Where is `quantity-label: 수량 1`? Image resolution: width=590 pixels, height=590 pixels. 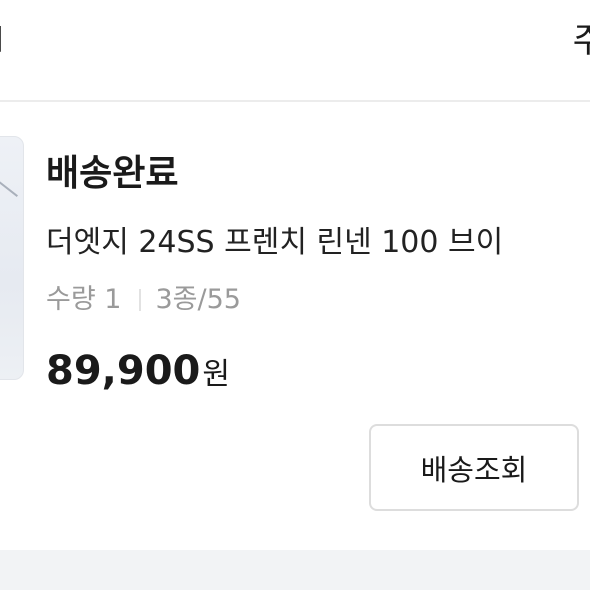 quantity-label: 수량 1 is located at coordinates (84, 299).